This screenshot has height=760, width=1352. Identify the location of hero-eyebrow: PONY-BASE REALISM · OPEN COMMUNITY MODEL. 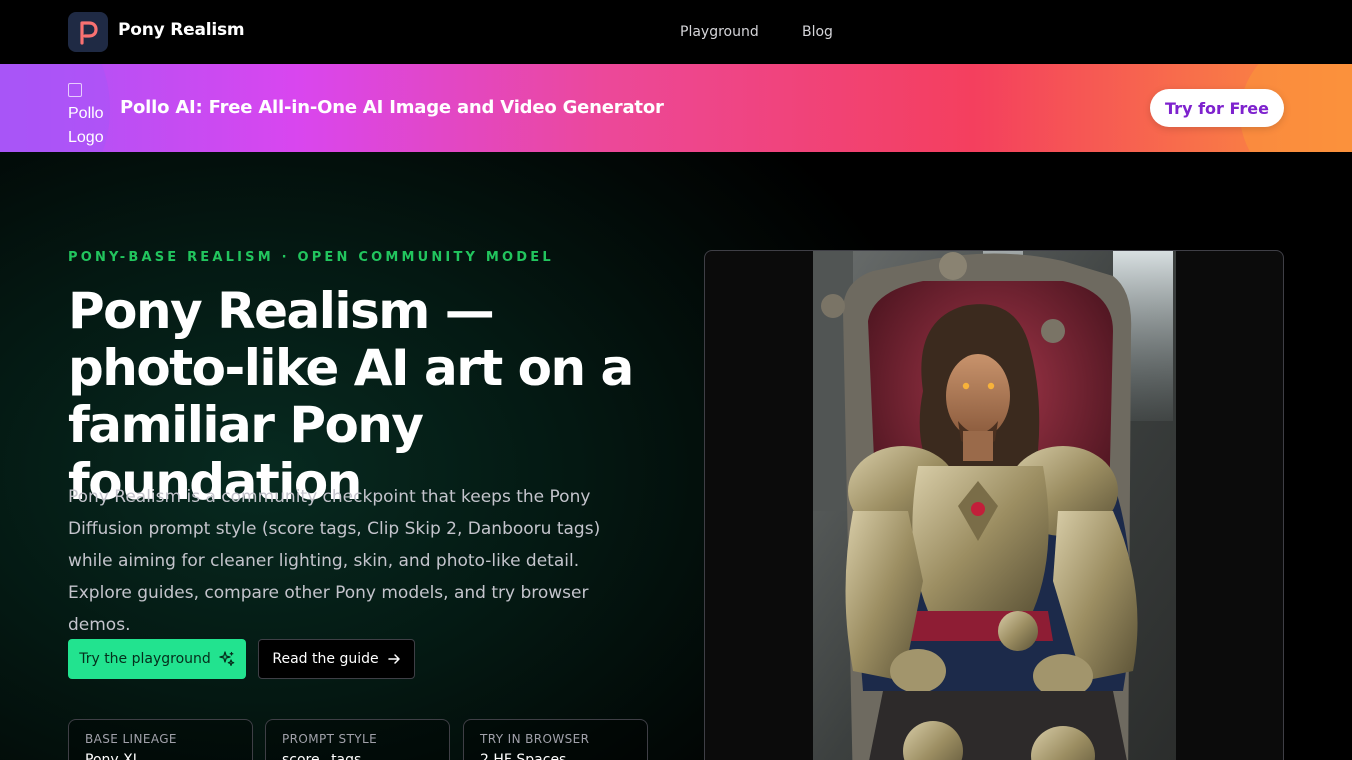
(311, 257).